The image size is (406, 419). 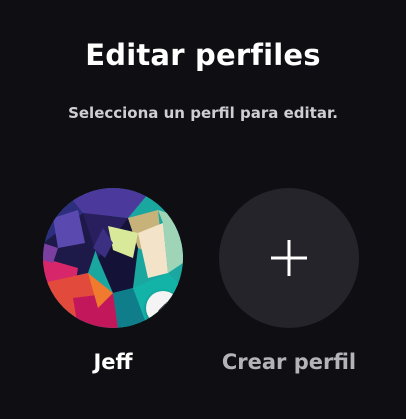 What do you see at coordinates (203, 55) in the screenshot?
I see `page-title: Editar perfiles` at bounding box center [203, 55].